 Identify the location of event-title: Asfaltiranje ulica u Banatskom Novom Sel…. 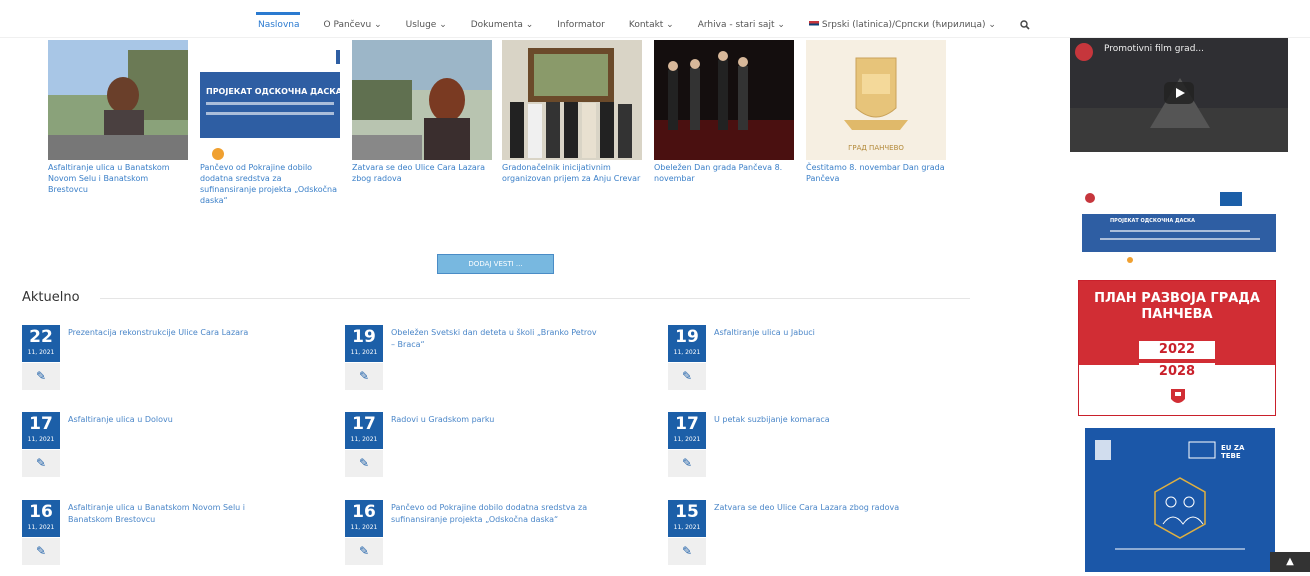
(173, 514).